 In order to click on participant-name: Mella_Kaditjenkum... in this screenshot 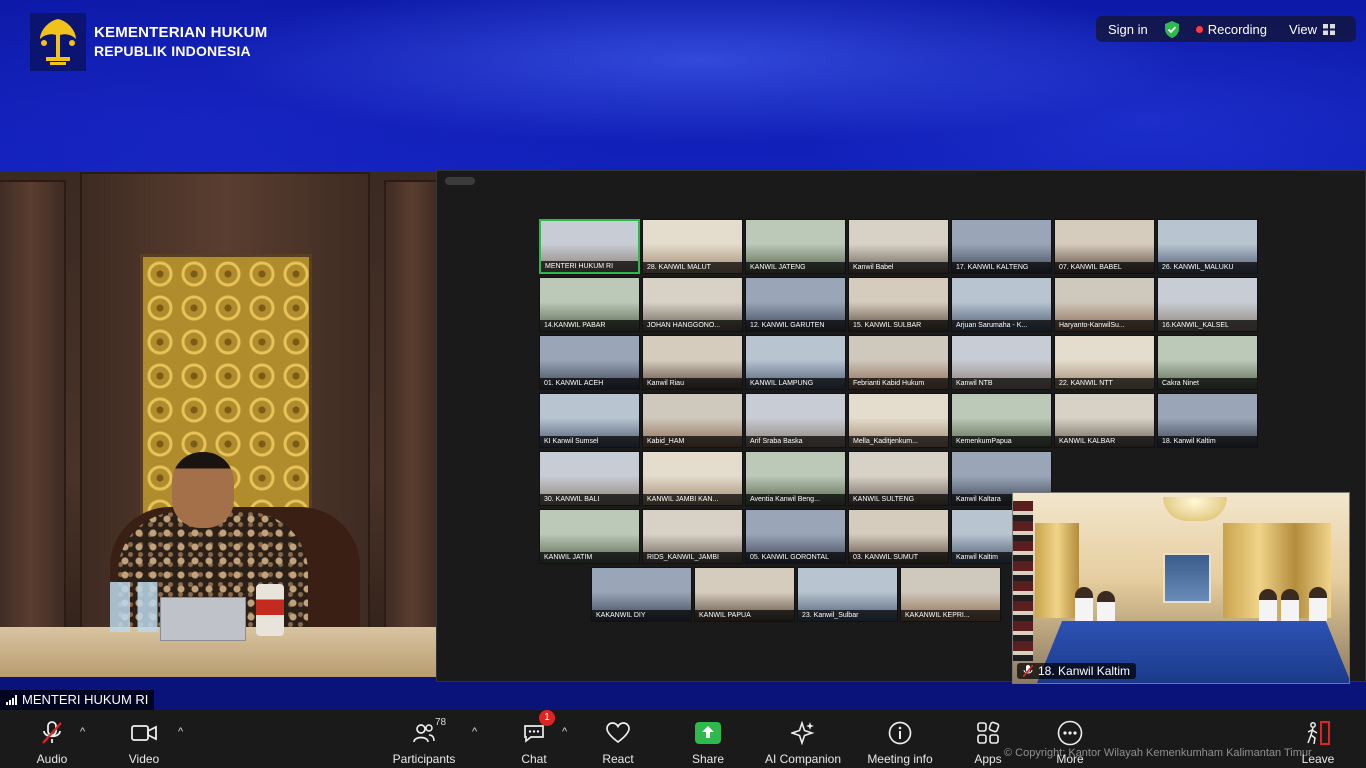, I will do `click(898, 441)`.